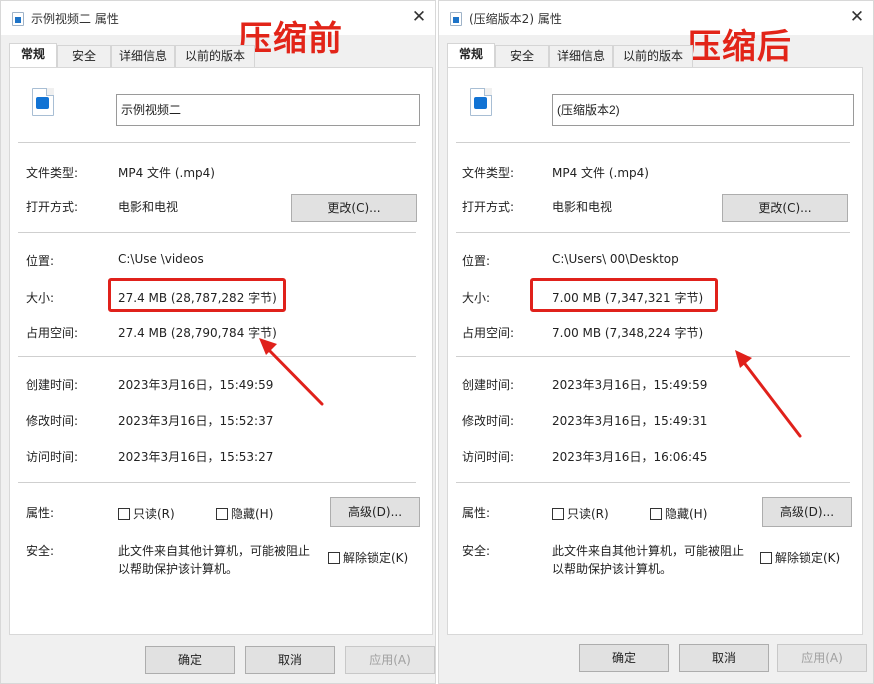 This screenshot has height=684, width=874. I want to click on disk-size-value: 27.4 MB (28,790,784 字节), so click(197, 333).